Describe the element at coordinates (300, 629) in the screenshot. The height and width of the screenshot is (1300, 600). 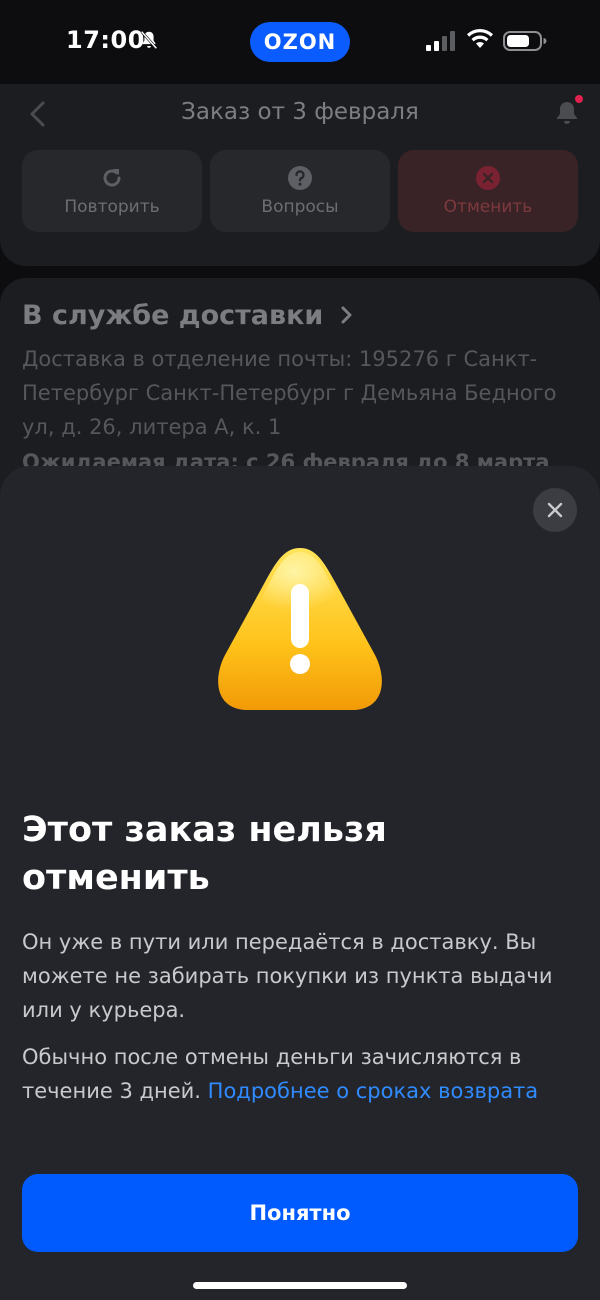
I see `warning-triangle-icon` at that location.